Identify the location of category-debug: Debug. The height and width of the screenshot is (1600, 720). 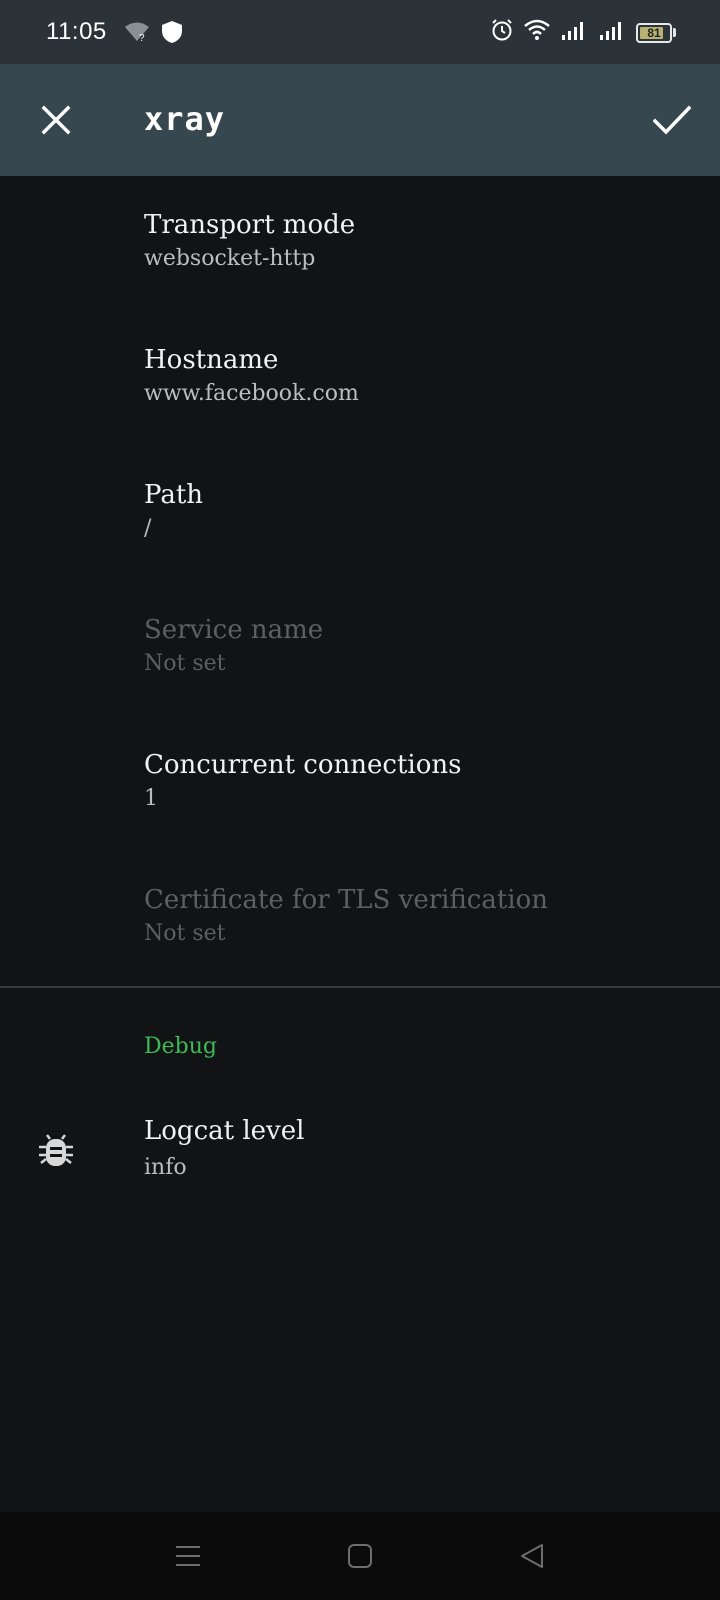
(180, 1046).